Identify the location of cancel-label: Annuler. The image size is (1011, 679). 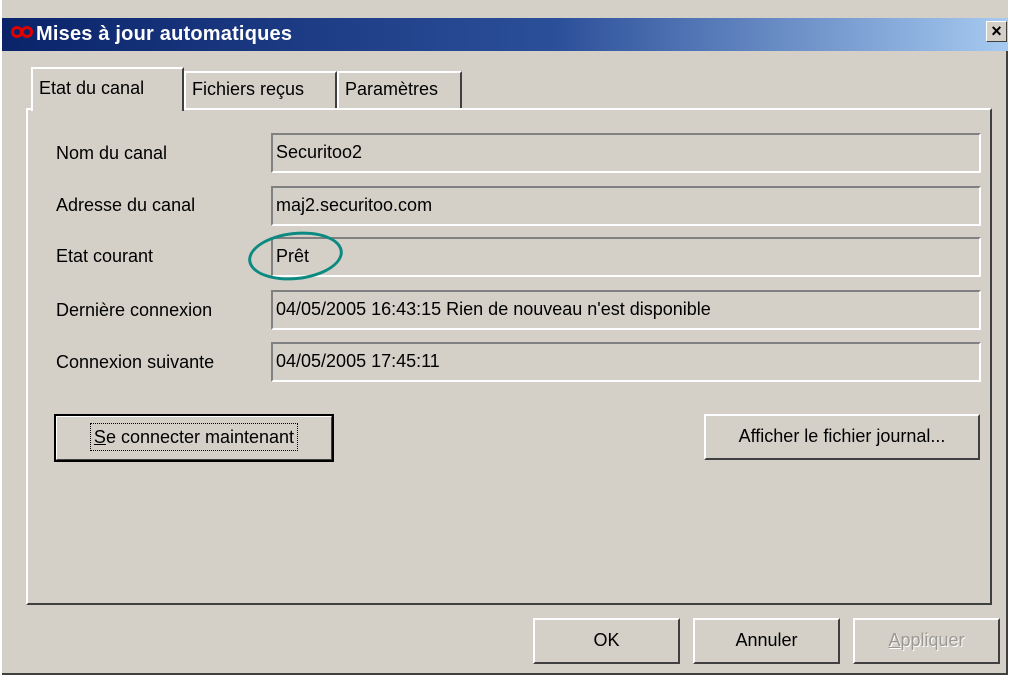
(766, 640).